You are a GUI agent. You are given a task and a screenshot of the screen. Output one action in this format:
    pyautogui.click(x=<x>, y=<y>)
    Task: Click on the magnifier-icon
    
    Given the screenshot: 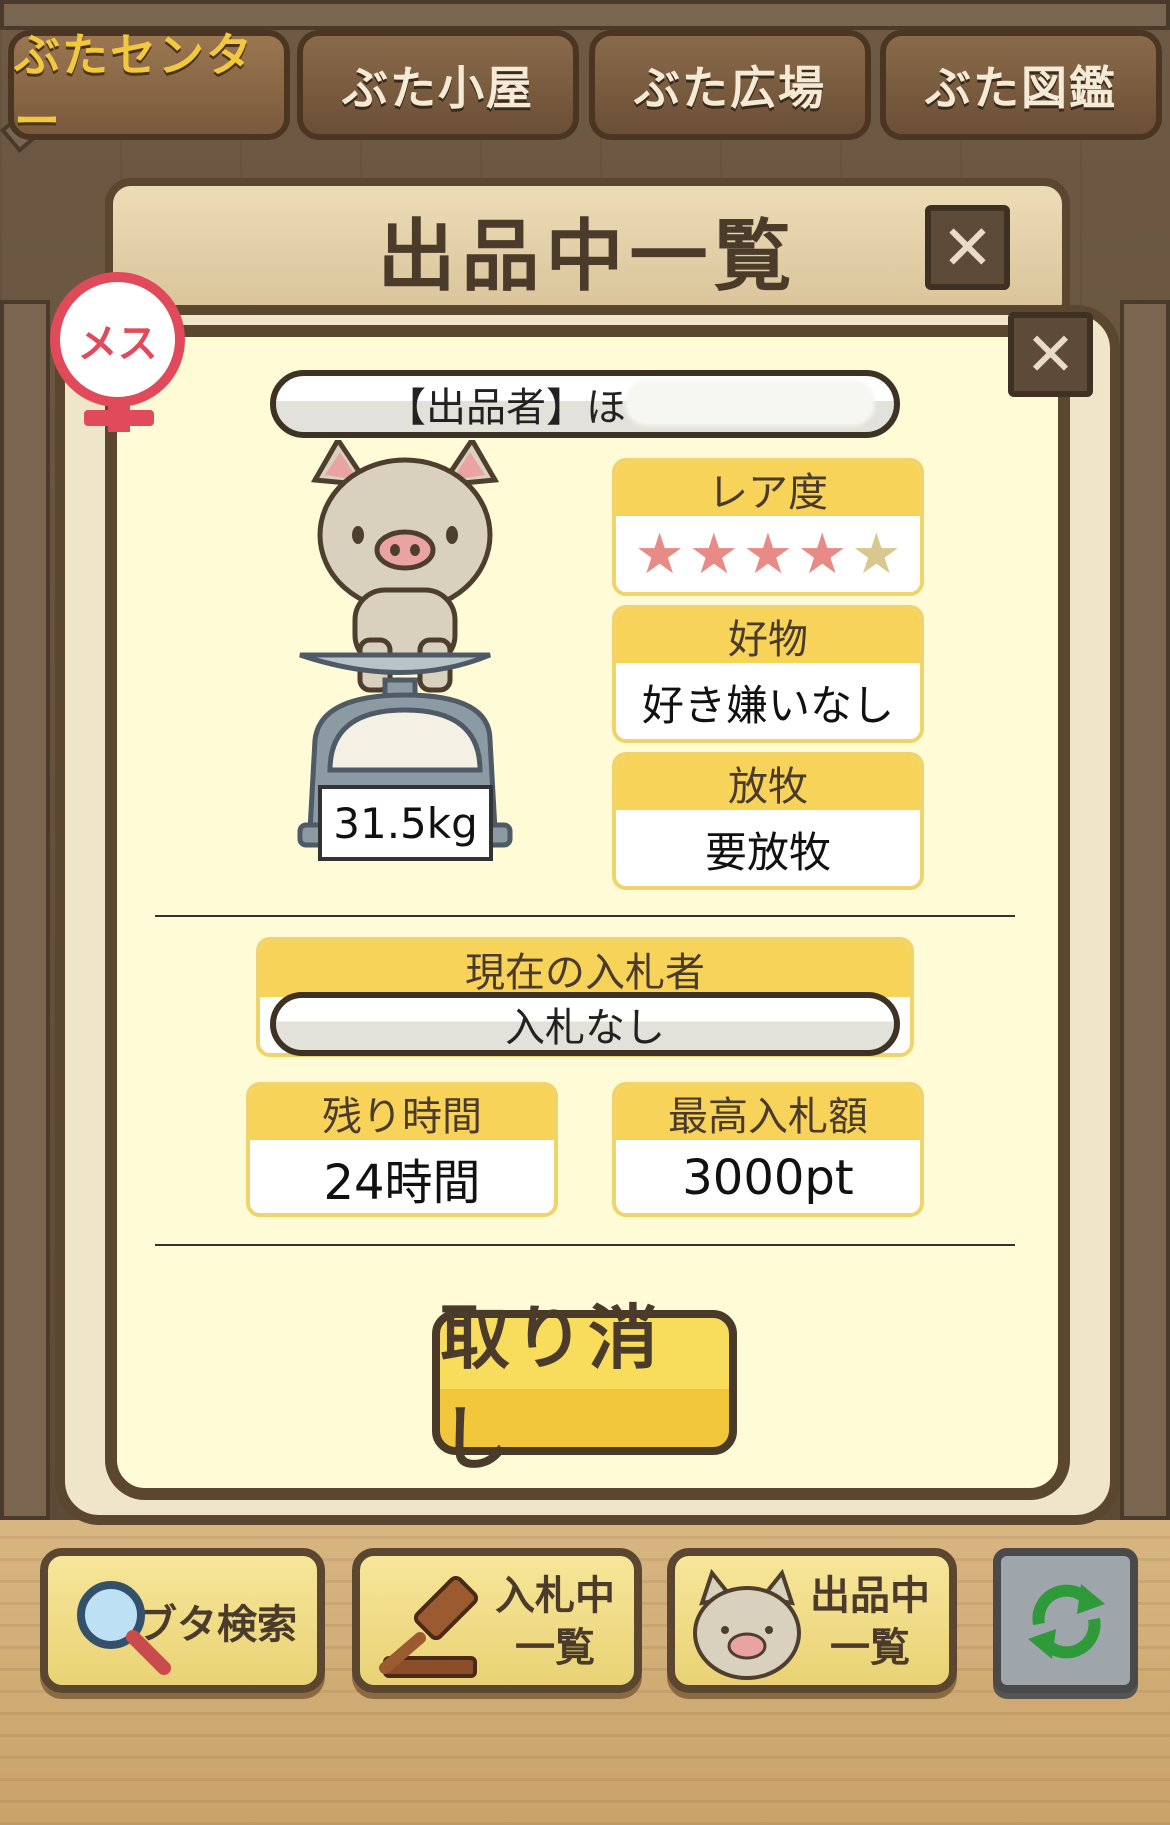 What is the action you would take?
    pyautogui.click(x=124, y=1628)
    